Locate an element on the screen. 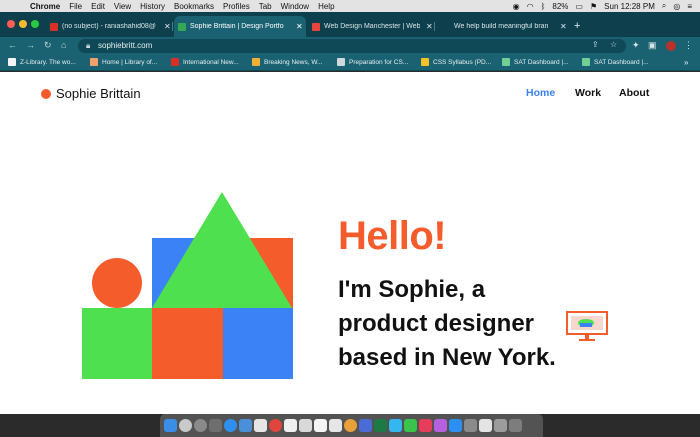  finder-icon is located at coordinates (170, 425).